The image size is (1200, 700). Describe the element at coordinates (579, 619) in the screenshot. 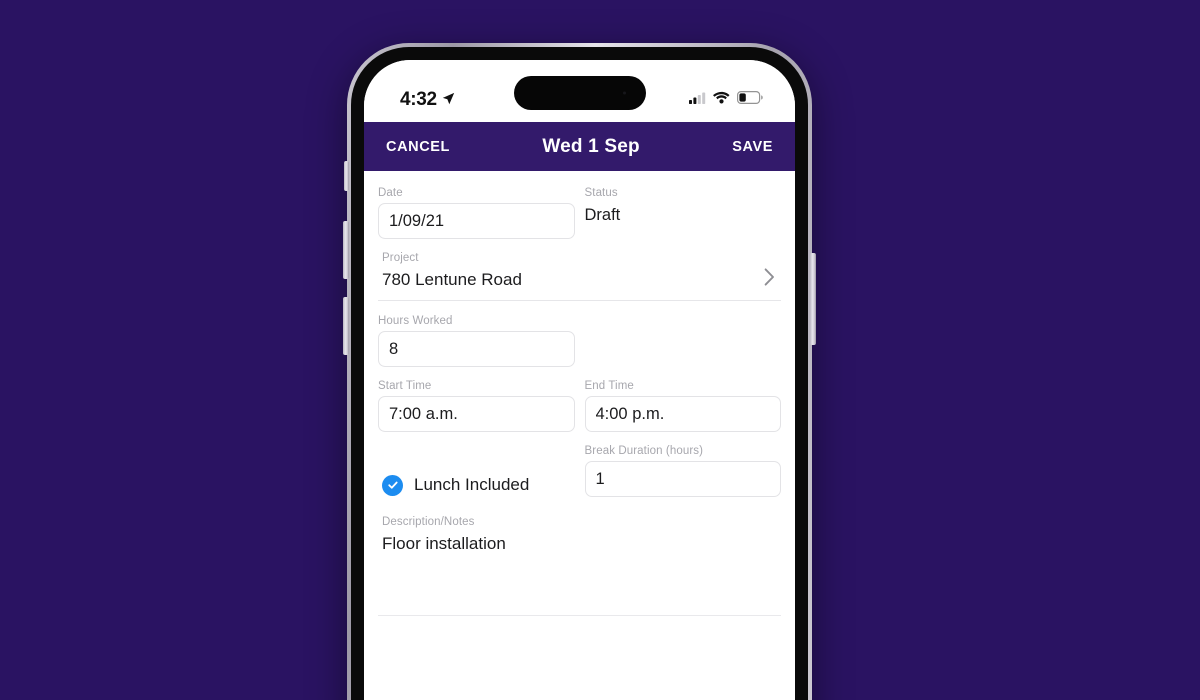

I see `next-section-stub` at that location.